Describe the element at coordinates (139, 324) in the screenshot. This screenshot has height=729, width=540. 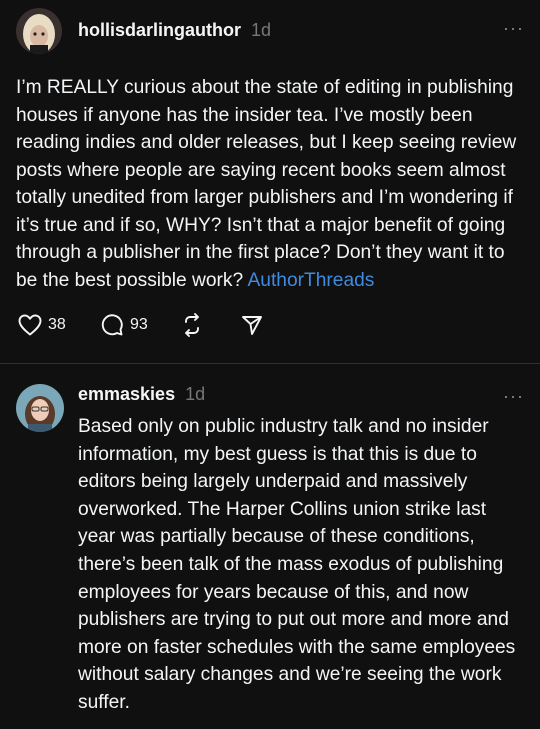
I see `reply-count: 93` at that location.